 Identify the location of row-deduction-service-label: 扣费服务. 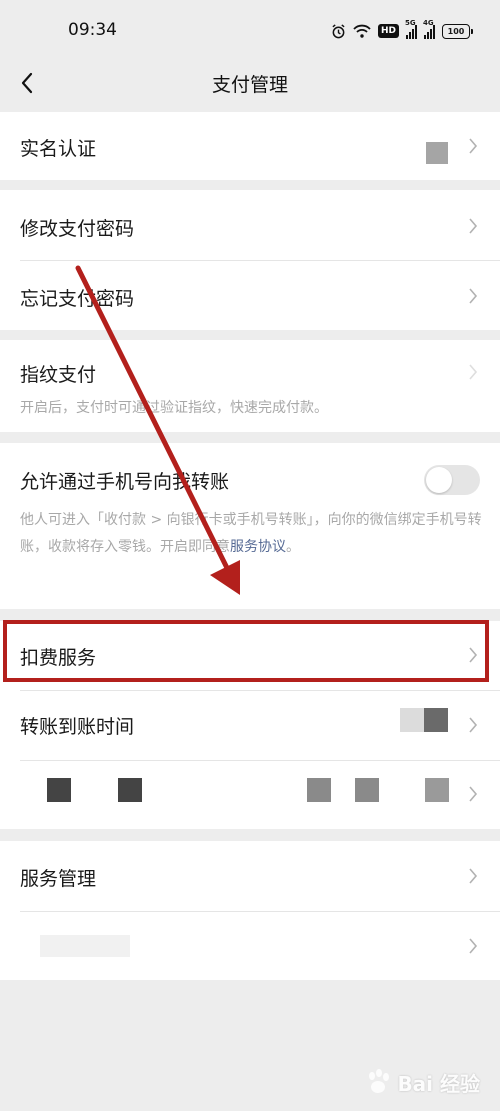
(58, 658).